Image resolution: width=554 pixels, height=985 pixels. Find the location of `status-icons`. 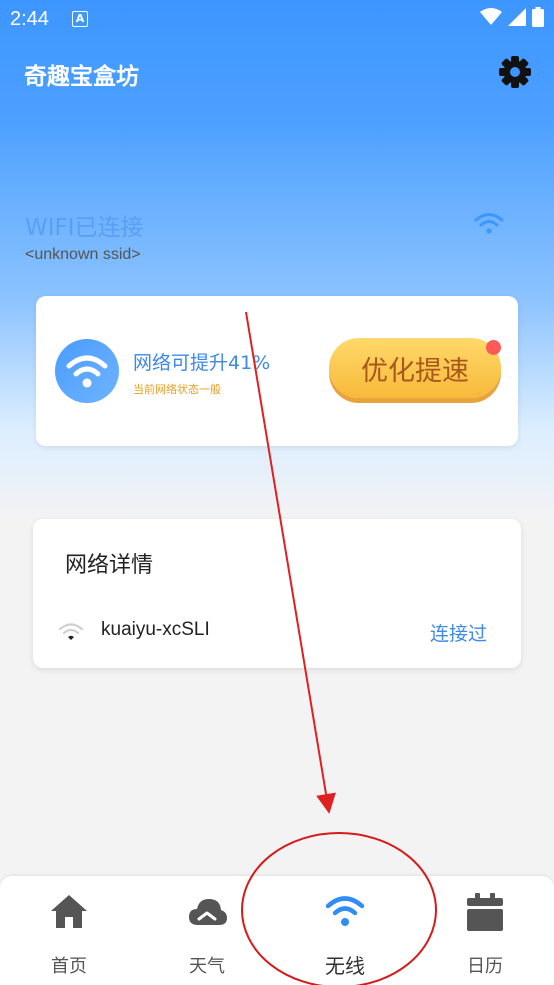

status-icons is located at coordinates (512, 17).